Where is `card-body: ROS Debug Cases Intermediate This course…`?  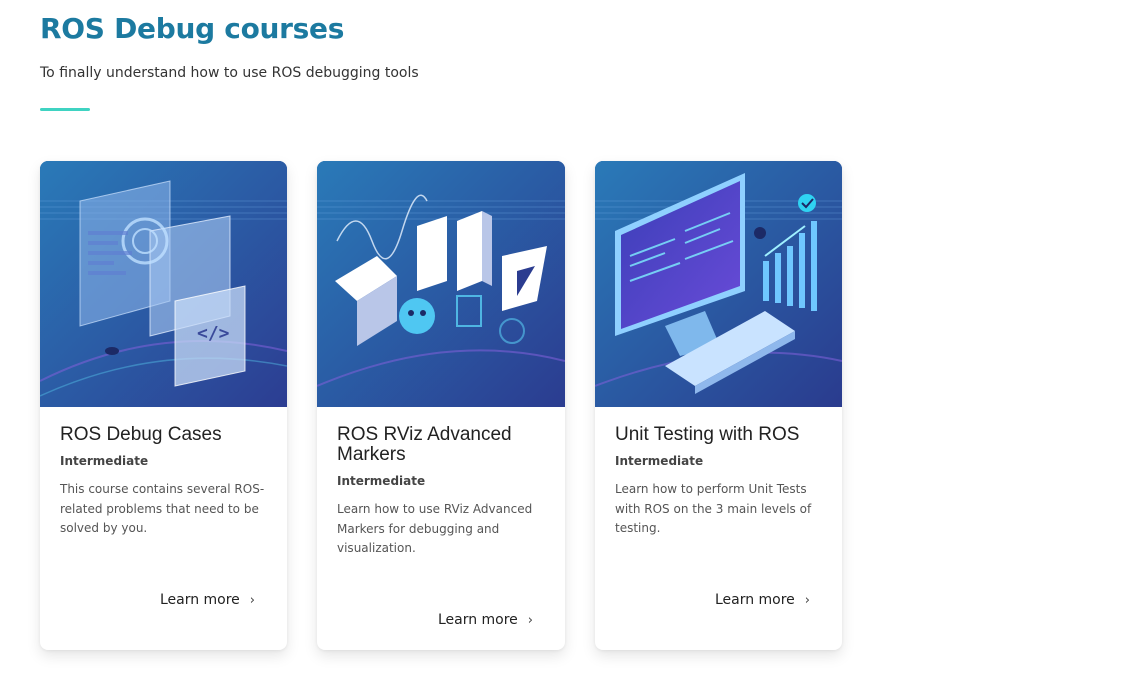
card-body: ROS Debug Cases Intermediate This course… is located at coordinates (163, 482).